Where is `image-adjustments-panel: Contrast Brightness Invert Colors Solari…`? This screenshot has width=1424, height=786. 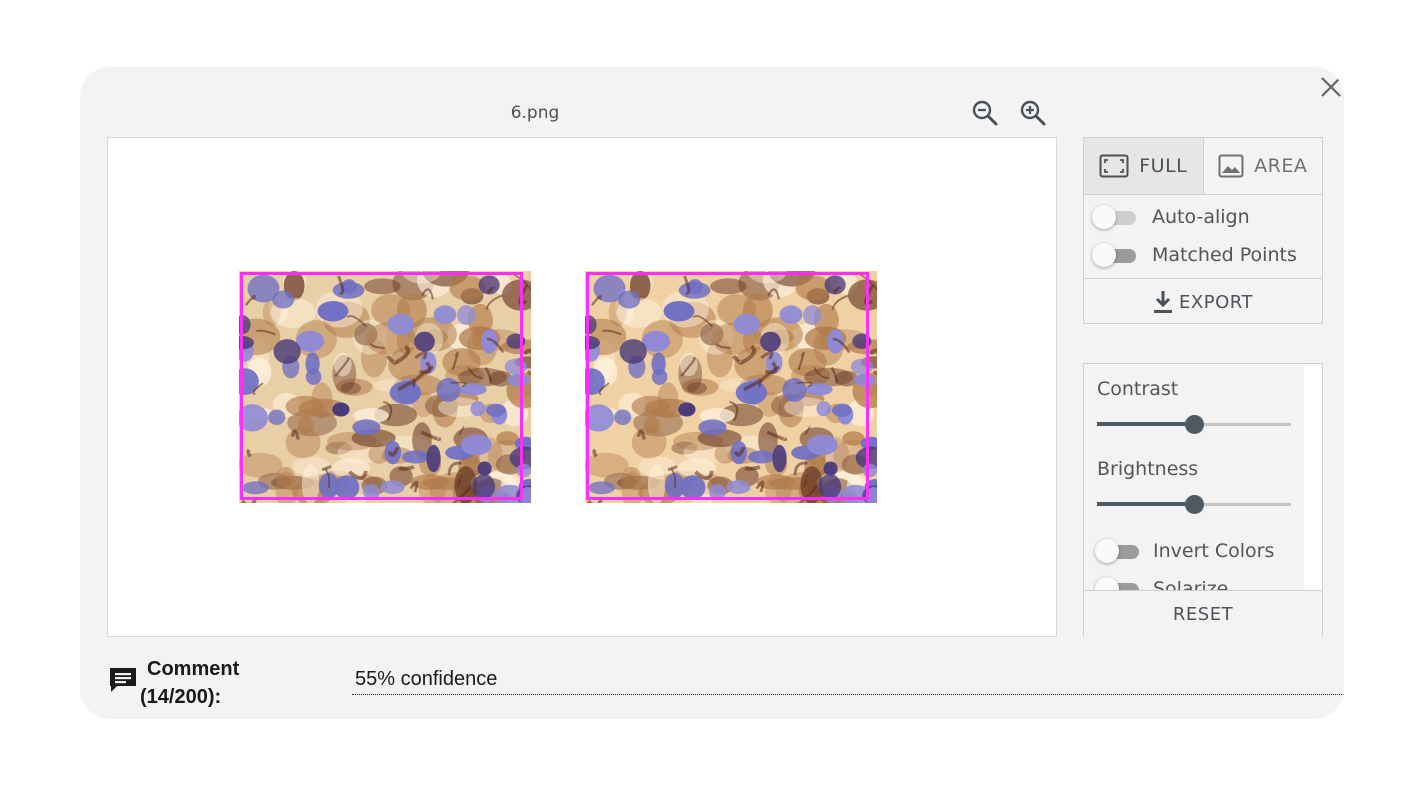
image-adjustments-panel: Contrast Brightness Invert Colors Solari… is located at coordinates (1203, 500).